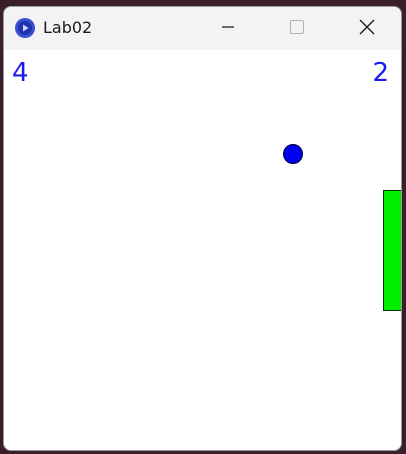 This screenshot has width=406, height=454. What do you see at coordinates (293, 154) in the screenshot?
I see `ball` at bounding box center [293, 154].